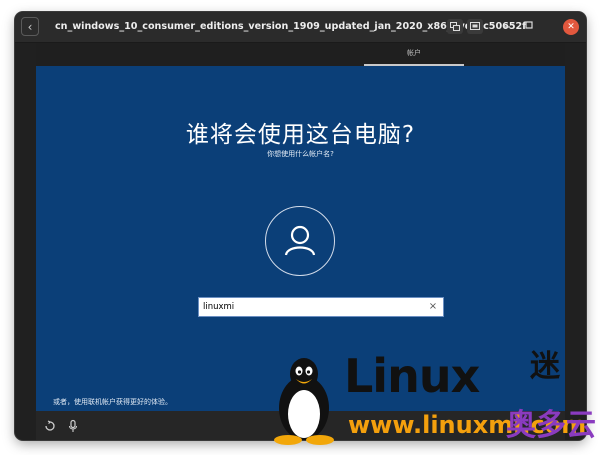 This screenshot has width=600, height=455. I want to click on tux-penguin-icon, so click(304, 401).